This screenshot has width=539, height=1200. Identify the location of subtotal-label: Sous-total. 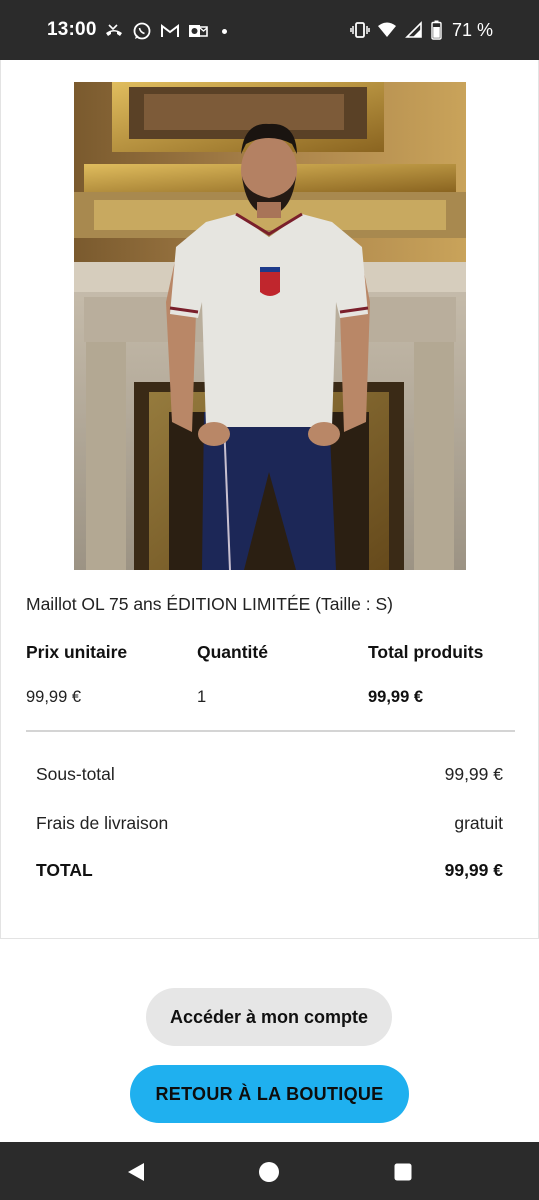
(75, 774).